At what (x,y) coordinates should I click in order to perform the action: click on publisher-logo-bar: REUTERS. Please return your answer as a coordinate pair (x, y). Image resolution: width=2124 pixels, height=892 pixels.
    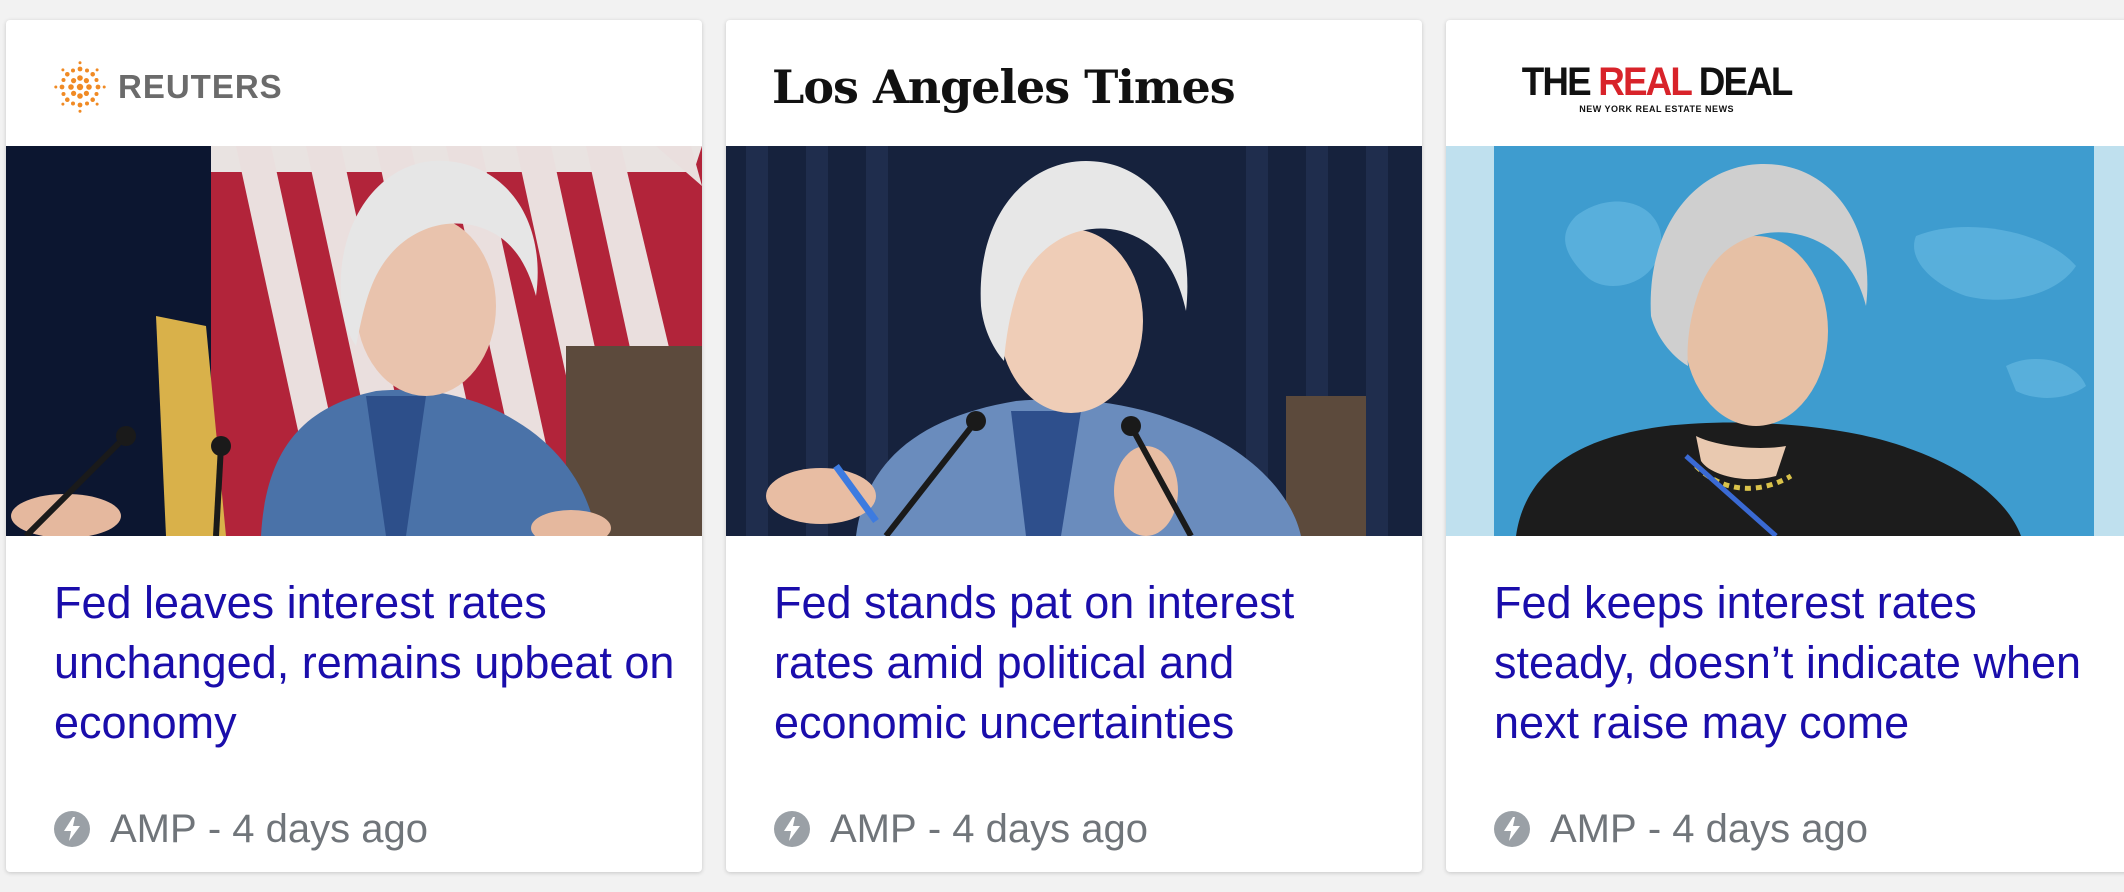
    Looking at the image, I should click on (354, 83).